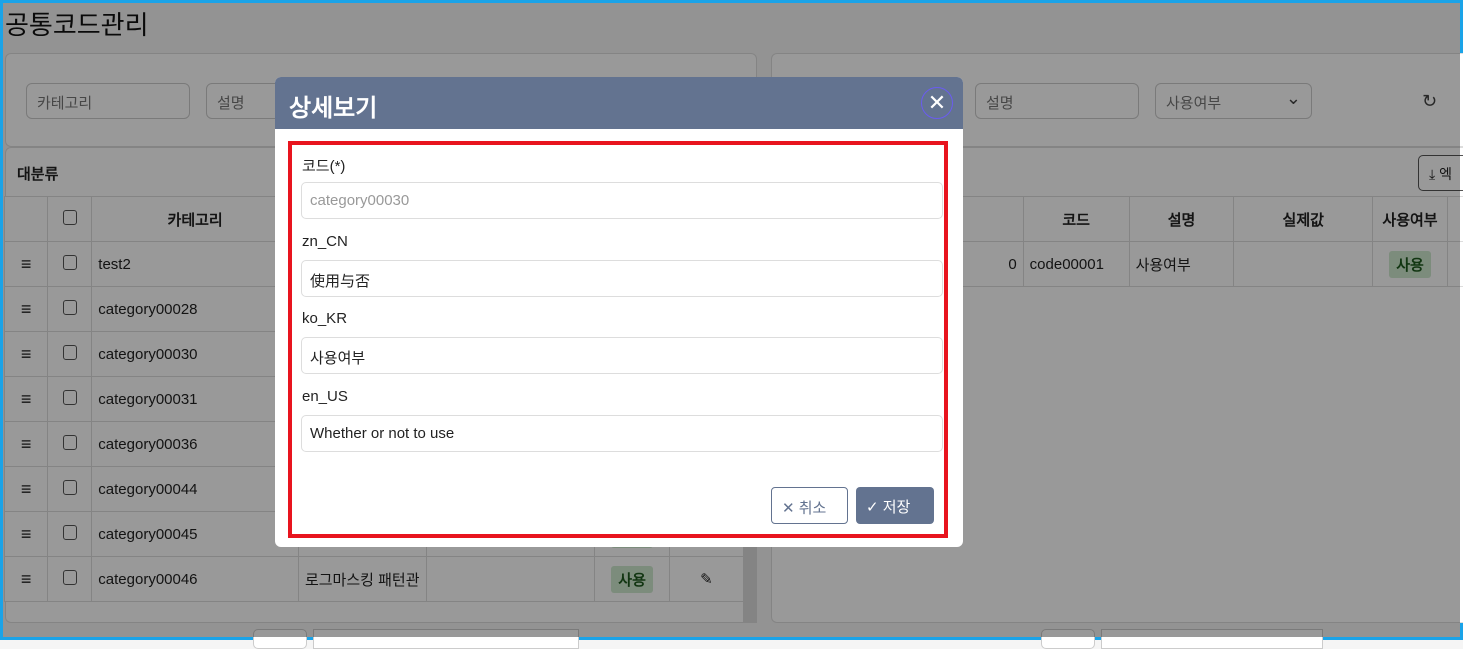 This screenshot has height=649, width=1463. I want to click on check-icon: ✓, so click(872, 507).